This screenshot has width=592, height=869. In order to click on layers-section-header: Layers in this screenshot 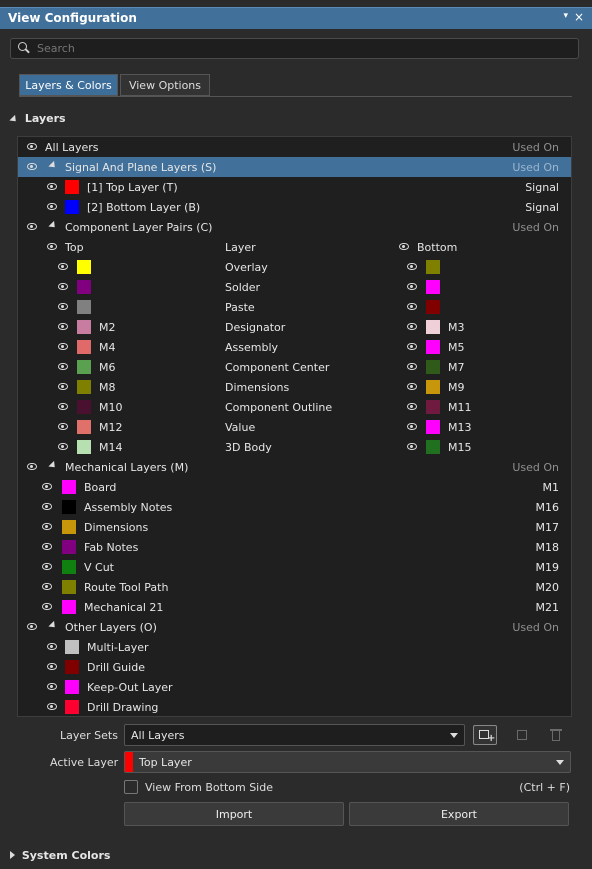, I will do `click(37, 118)`.